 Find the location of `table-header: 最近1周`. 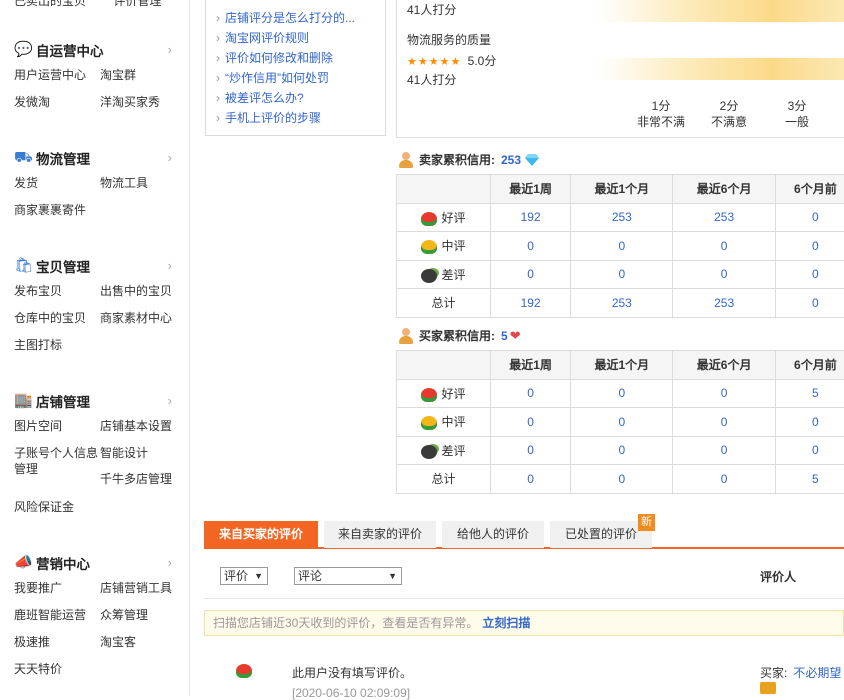

table-header: 最近1周 is located at coordinates (531, 189).